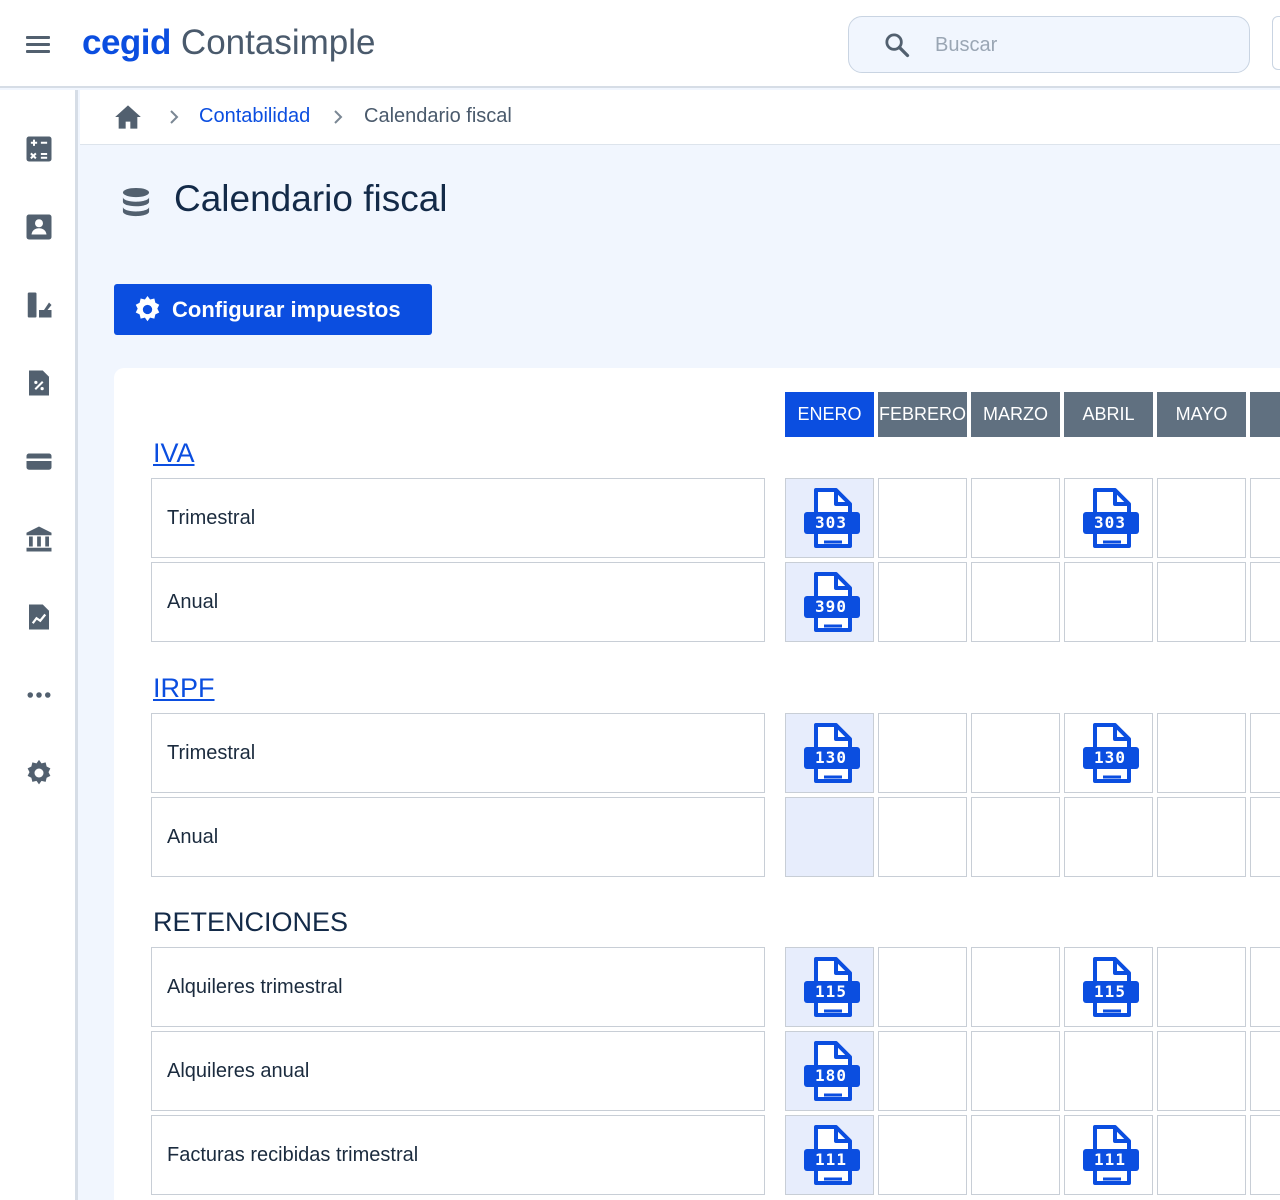 This screenshot has height=1200, width=1280. What do you see at coordinates (831, 1075) in the screenshot?
I see `tax-model-number: 180` at bounding box center [831, 1075].